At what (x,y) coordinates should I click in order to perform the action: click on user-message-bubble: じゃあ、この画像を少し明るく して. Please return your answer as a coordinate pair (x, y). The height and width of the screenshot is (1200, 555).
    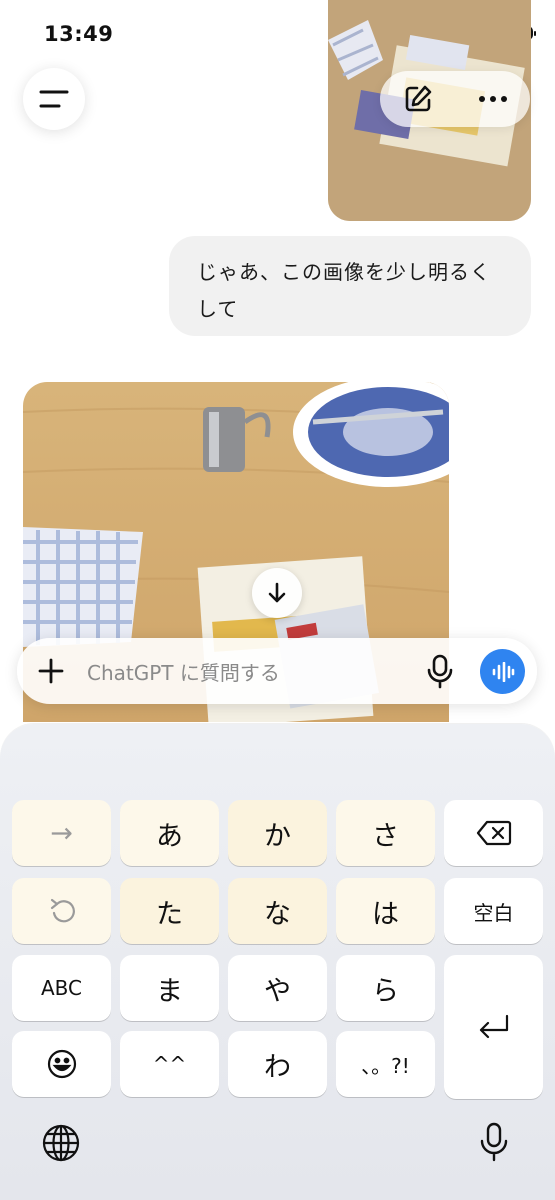
    Looking at the image, I should click on (350, 286).